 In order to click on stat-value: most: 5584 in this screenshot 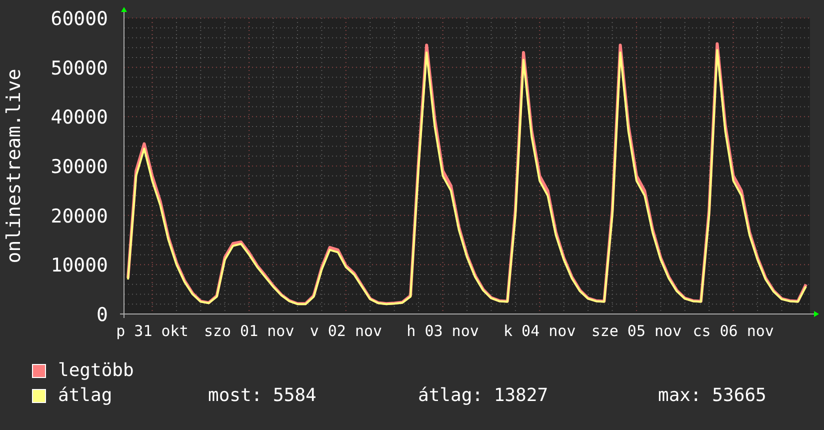, I will do `click(263, 395)`.